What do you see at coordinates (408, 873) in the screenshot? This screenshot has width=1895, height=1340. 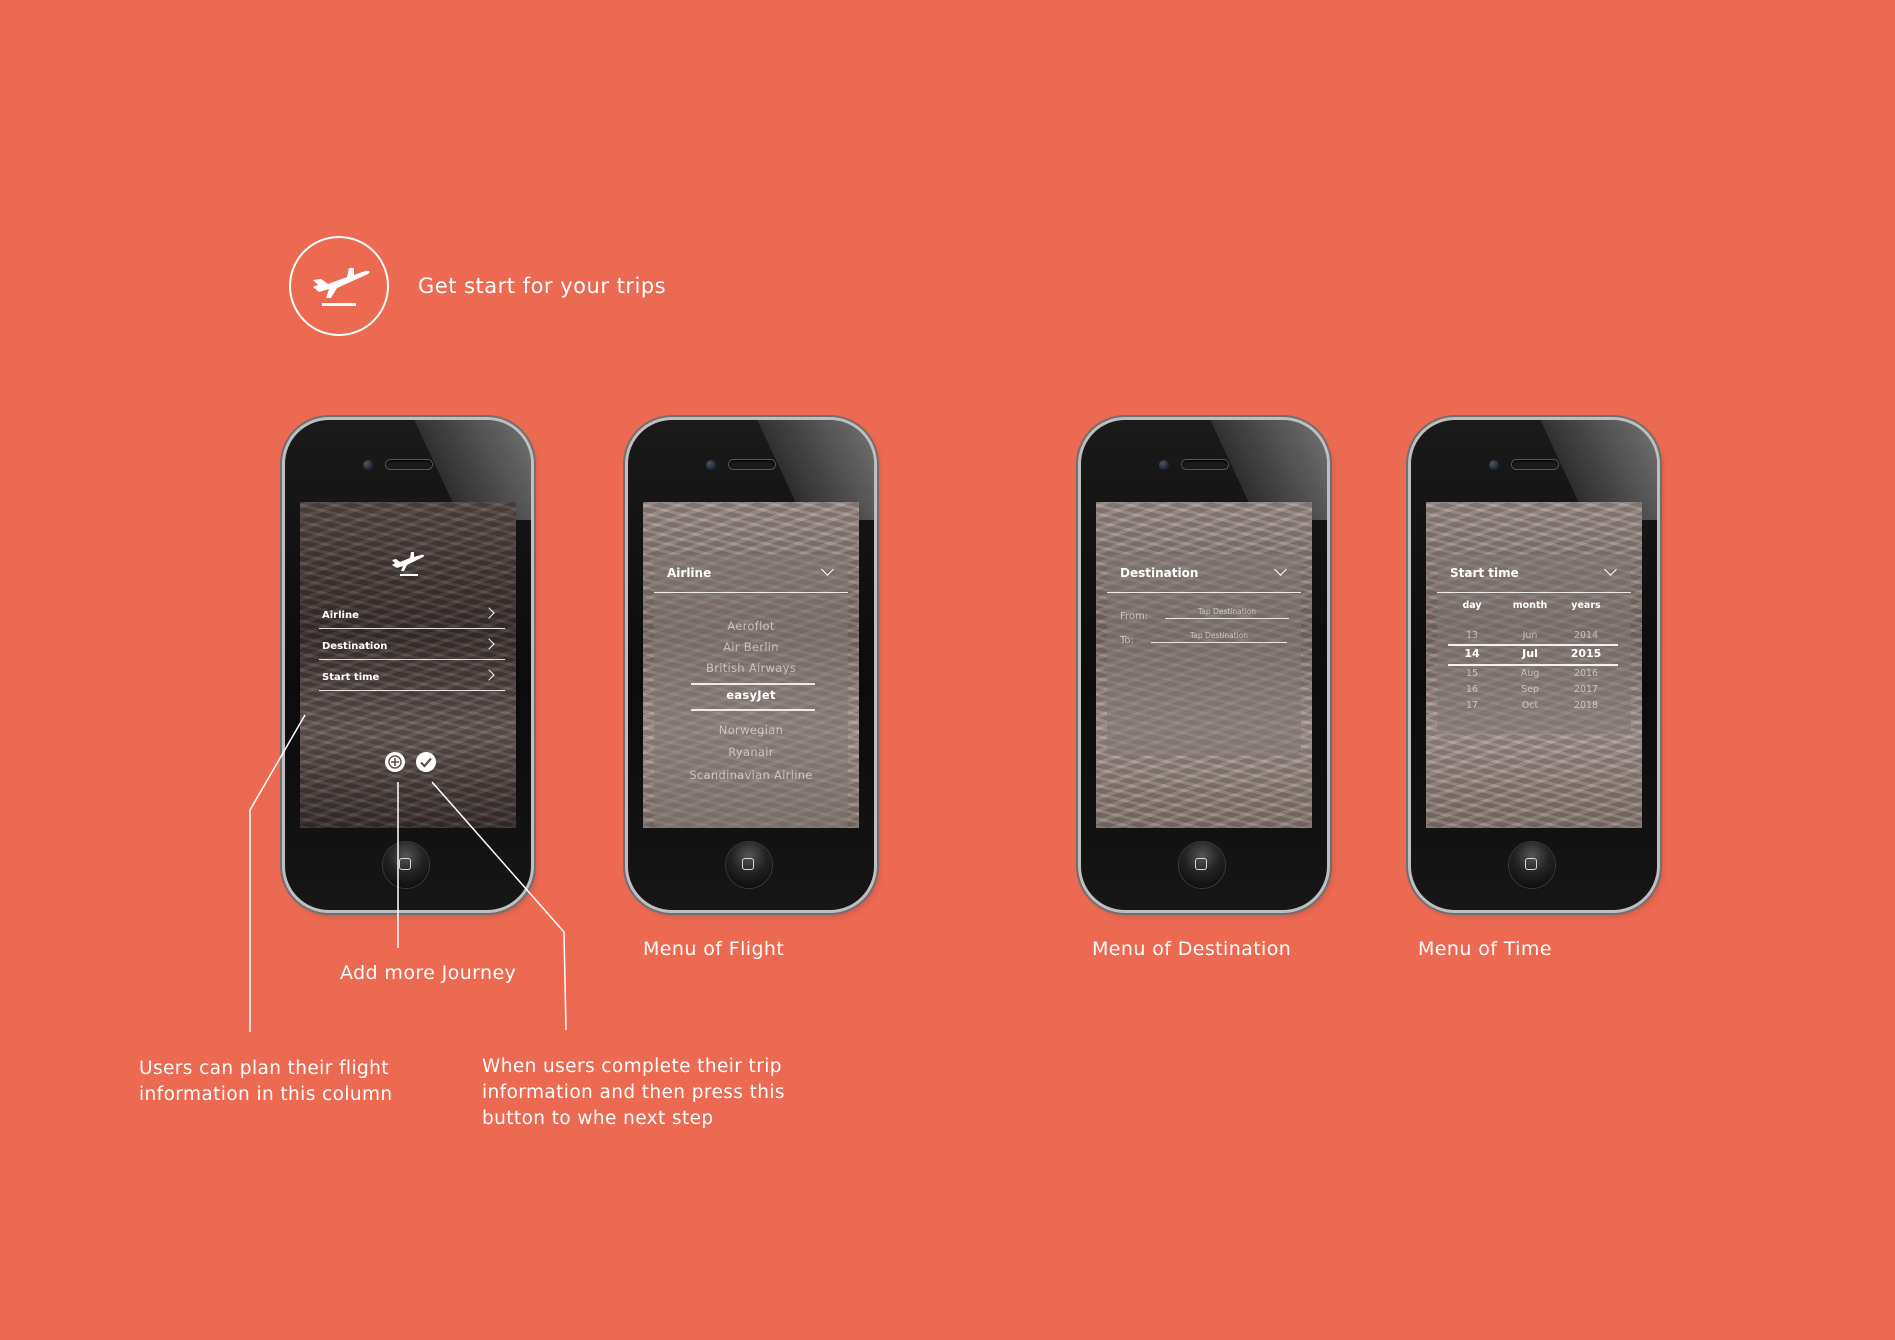 I see `callout-lines` at bounding box center [408, 873].